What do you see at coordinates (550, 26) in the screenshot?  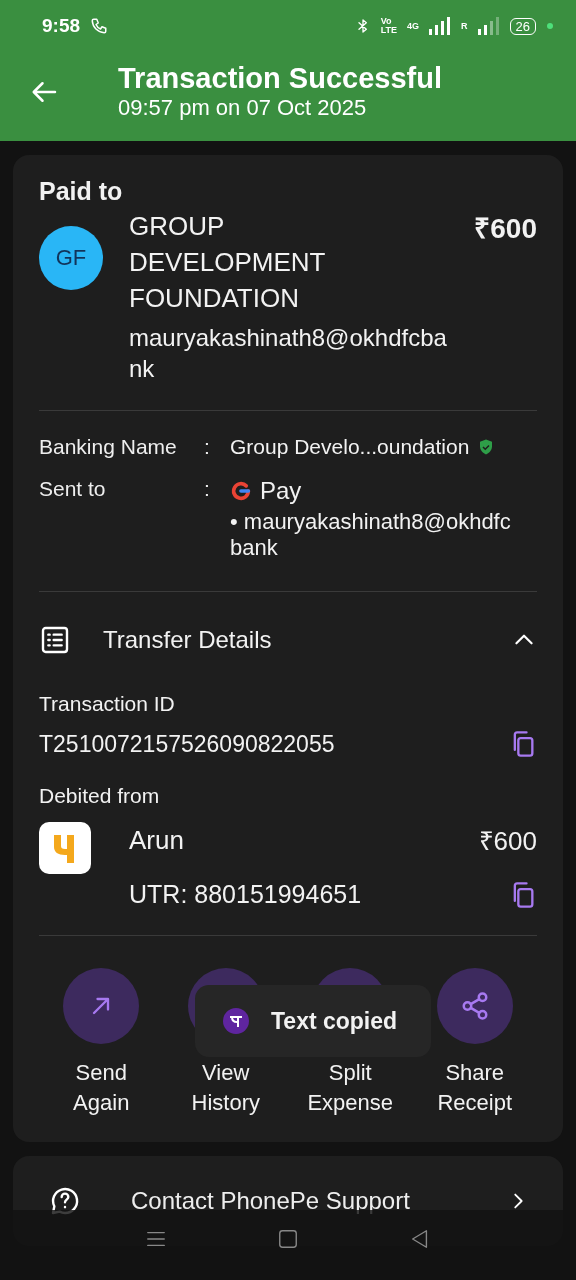 I see `dot-icon` at bounding box center [550, 26].